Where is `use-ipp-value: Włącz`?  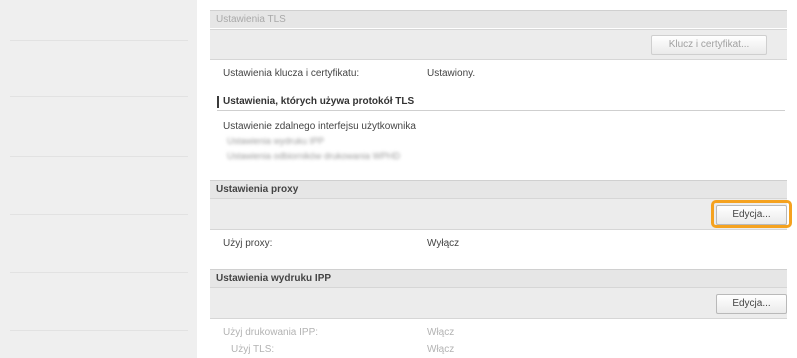 use-ipp-value: Włącz is located at coordinates (441, 332).